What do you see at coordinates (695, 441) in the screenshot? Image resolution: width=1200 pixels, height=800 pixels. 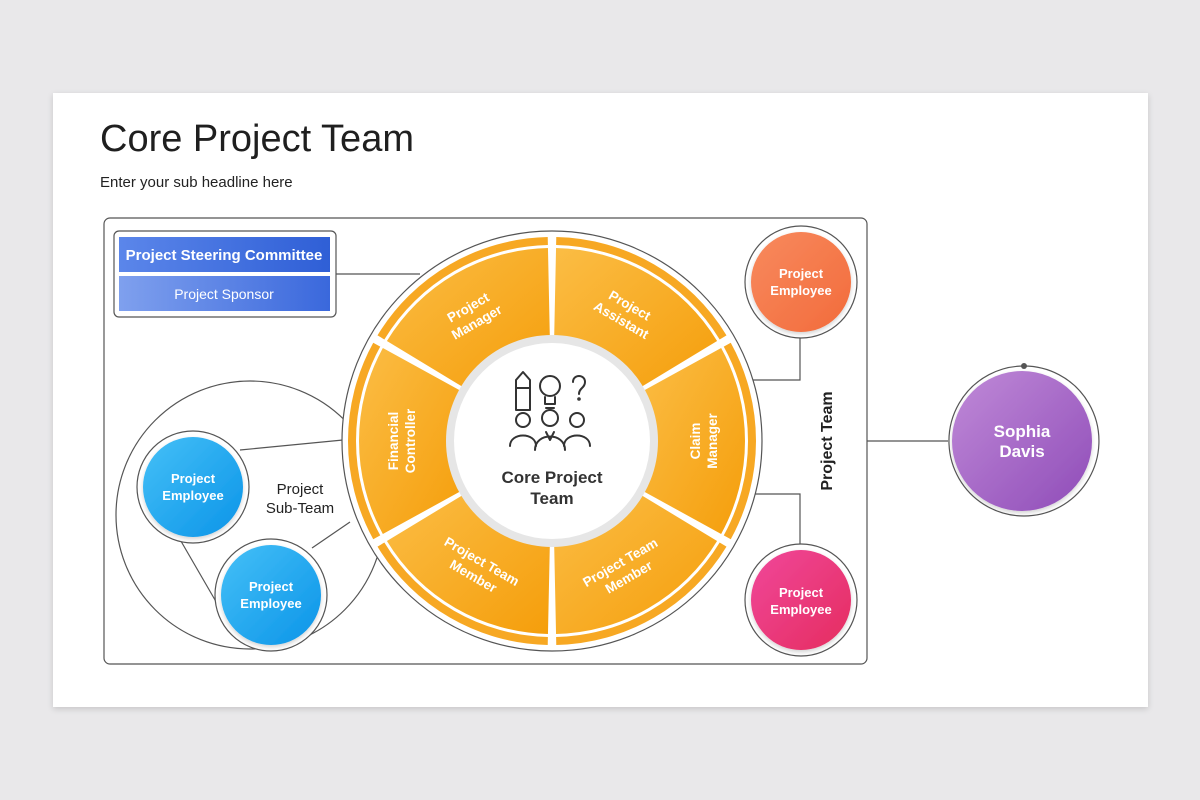 I see `svg-text: Claim` at bounding box center [695, 441].